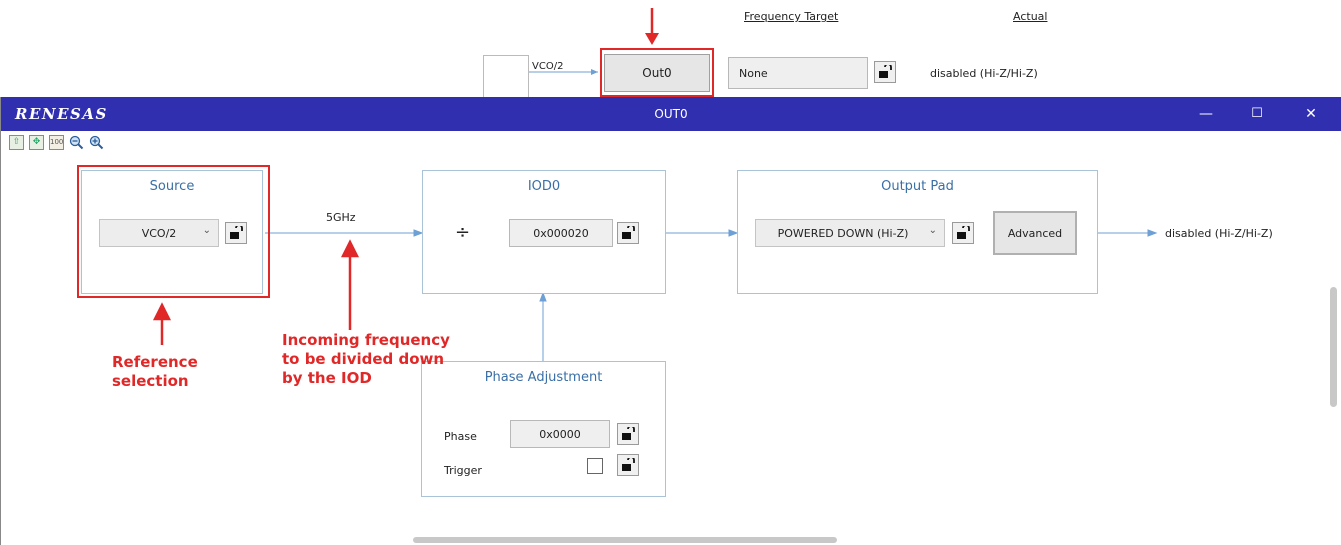 The height and width of the screenshot is (545, 1341). What do you see at coordinates (595, 466) in the screenshot?
I see `trigger-checkbox` at bounding box center [595, 466].